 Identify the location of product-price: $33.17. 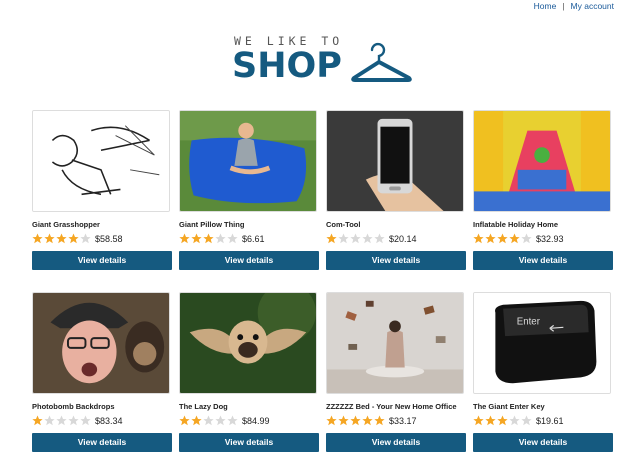
(403, 420).